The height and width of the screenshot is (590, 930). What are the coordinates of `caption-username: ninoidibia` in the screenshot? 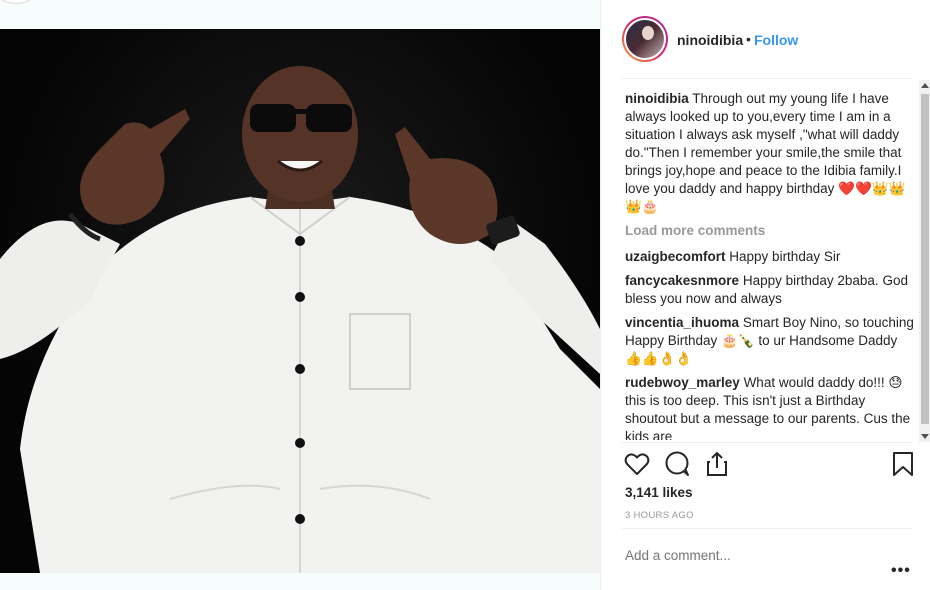 It's located at (657, 98).